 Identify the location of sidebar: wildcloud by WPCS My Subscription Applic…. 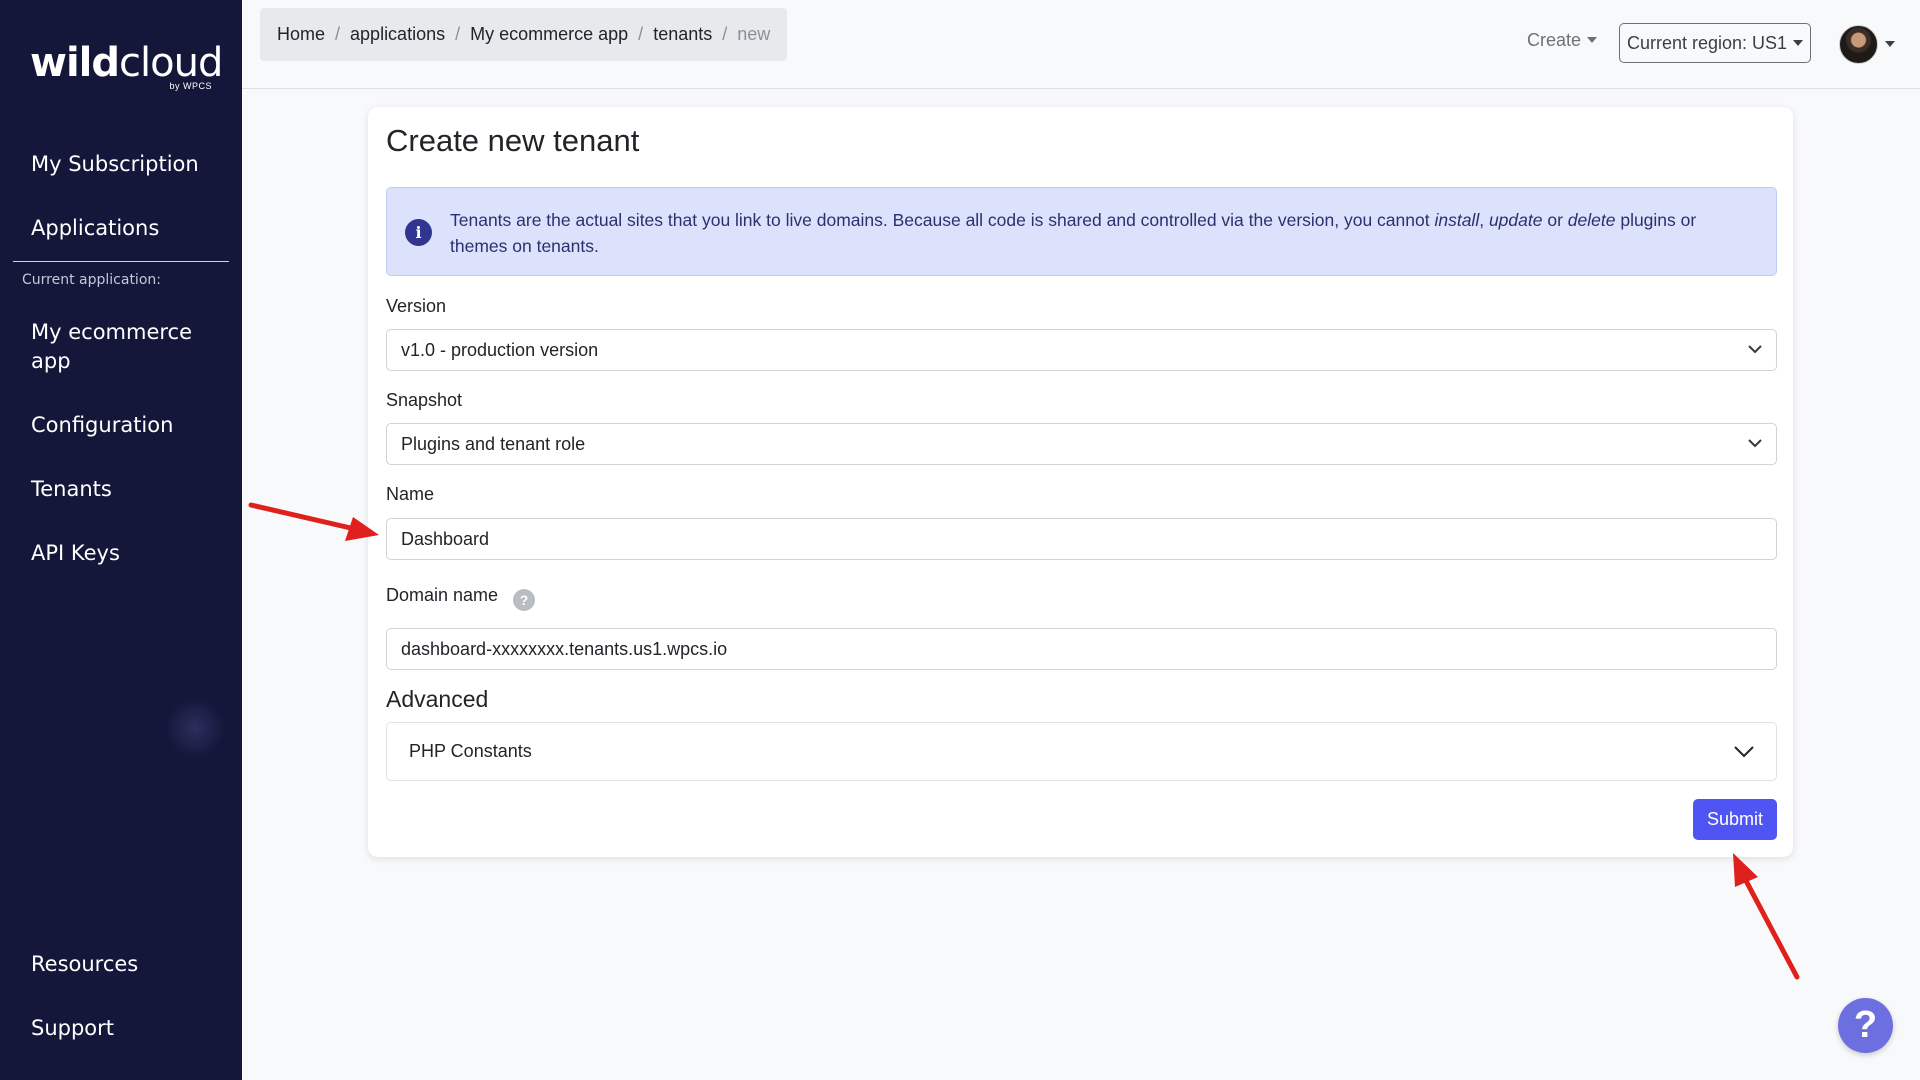
(121, 540).